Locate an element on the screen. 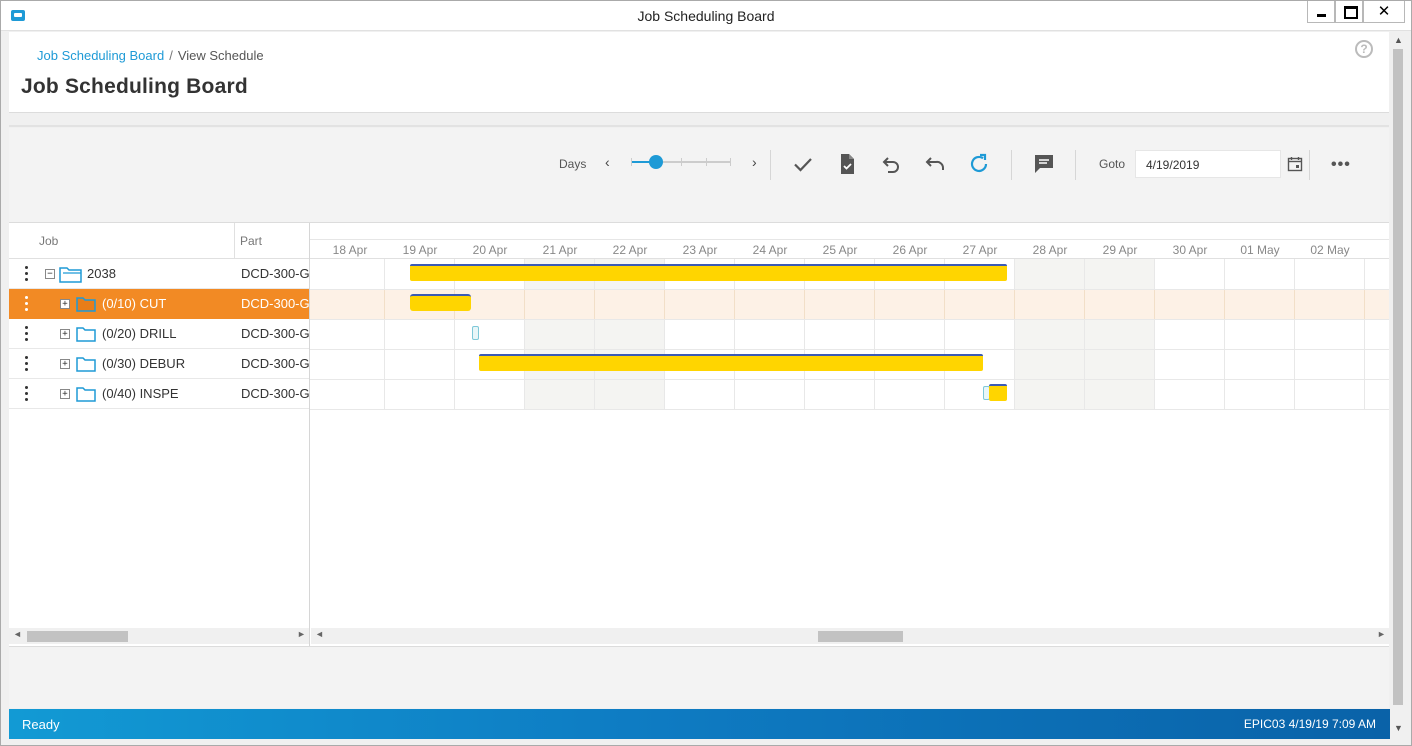  close-icon: ✕ is located at coordinates (1384, 11).